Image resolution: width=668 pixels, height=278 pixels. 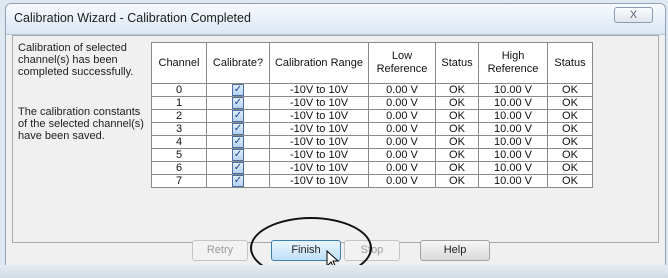 I want to click on close-icon: X, so click(x=633, y=15).